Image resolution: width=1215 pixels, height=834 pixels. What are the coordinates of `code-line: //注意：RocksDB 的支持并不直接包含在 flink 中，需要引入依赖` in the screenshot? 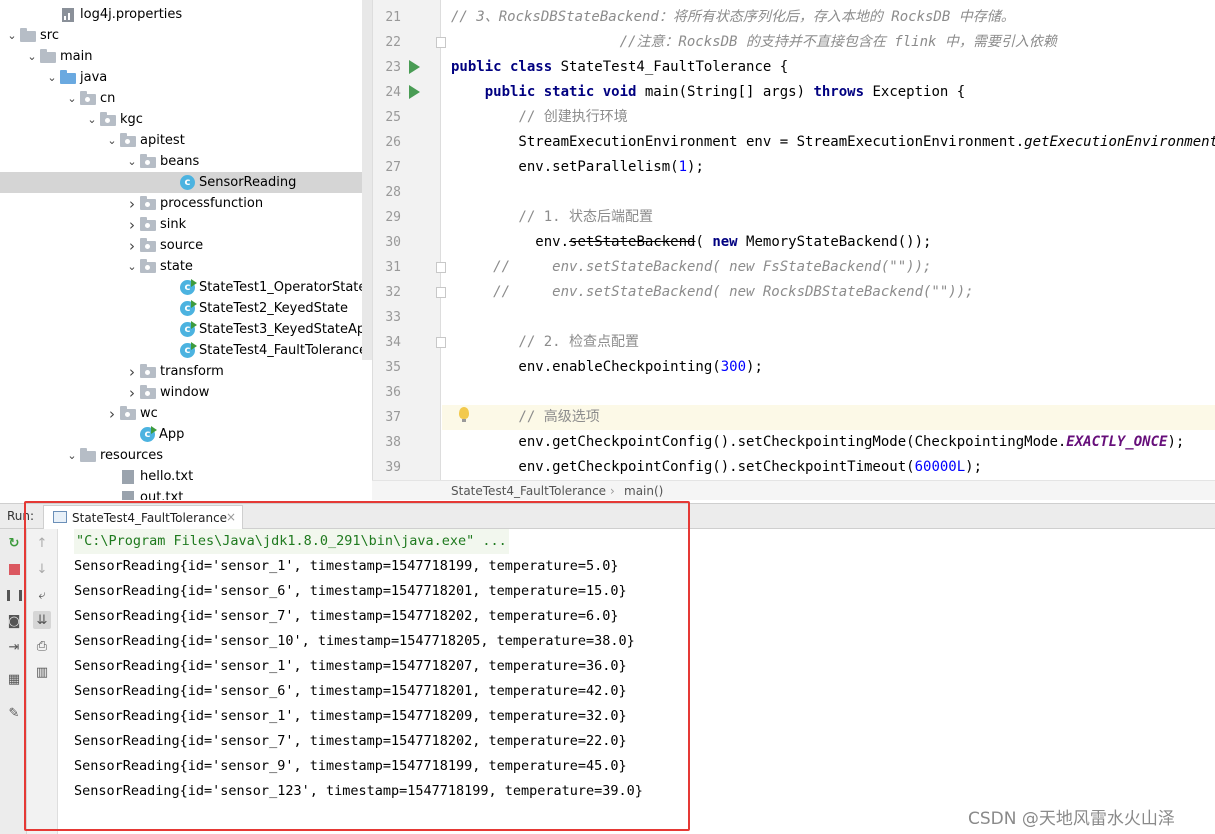 It's located at (754, 42).